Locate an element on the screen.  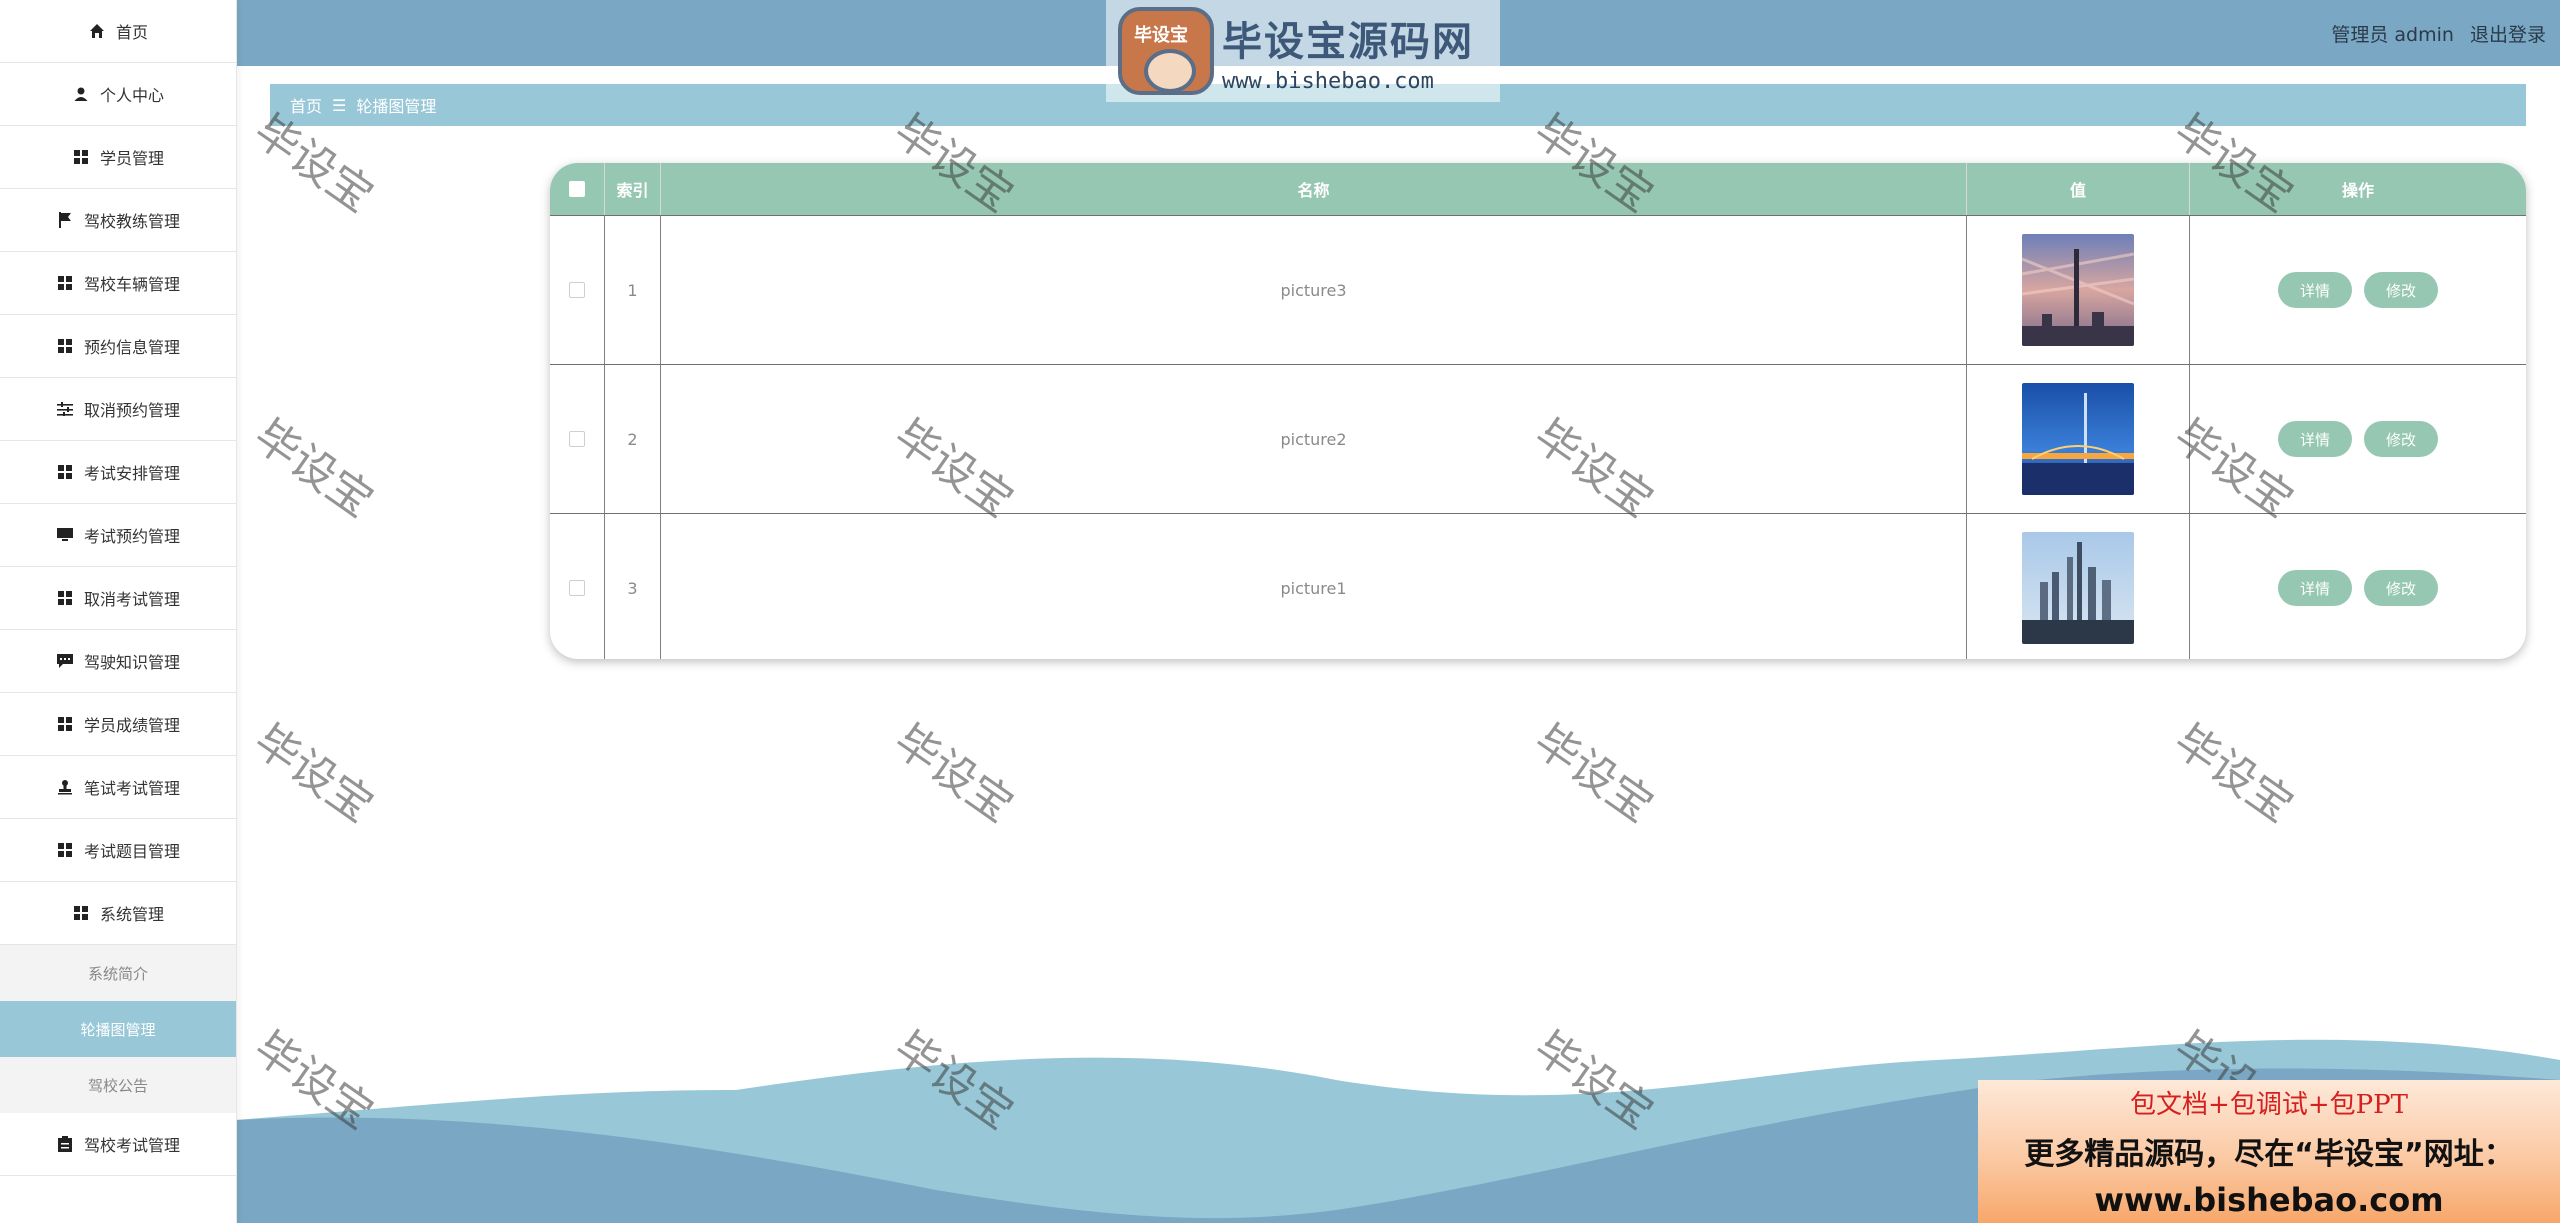
sidebar-item-reservations: 预约信息管理 is located at coordinates (118, 346).